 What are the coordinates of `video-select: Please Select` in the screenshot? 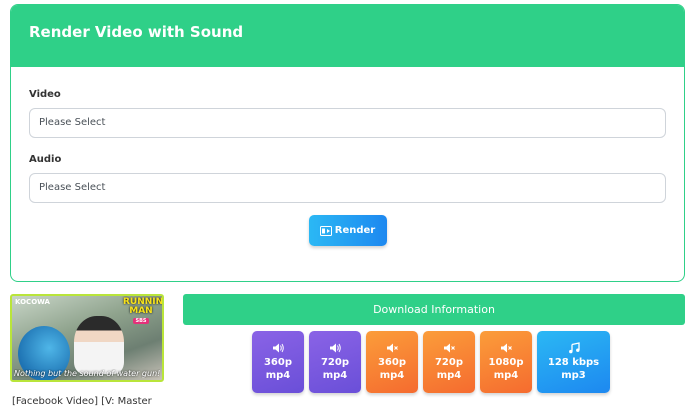 It's located at (347, 123).